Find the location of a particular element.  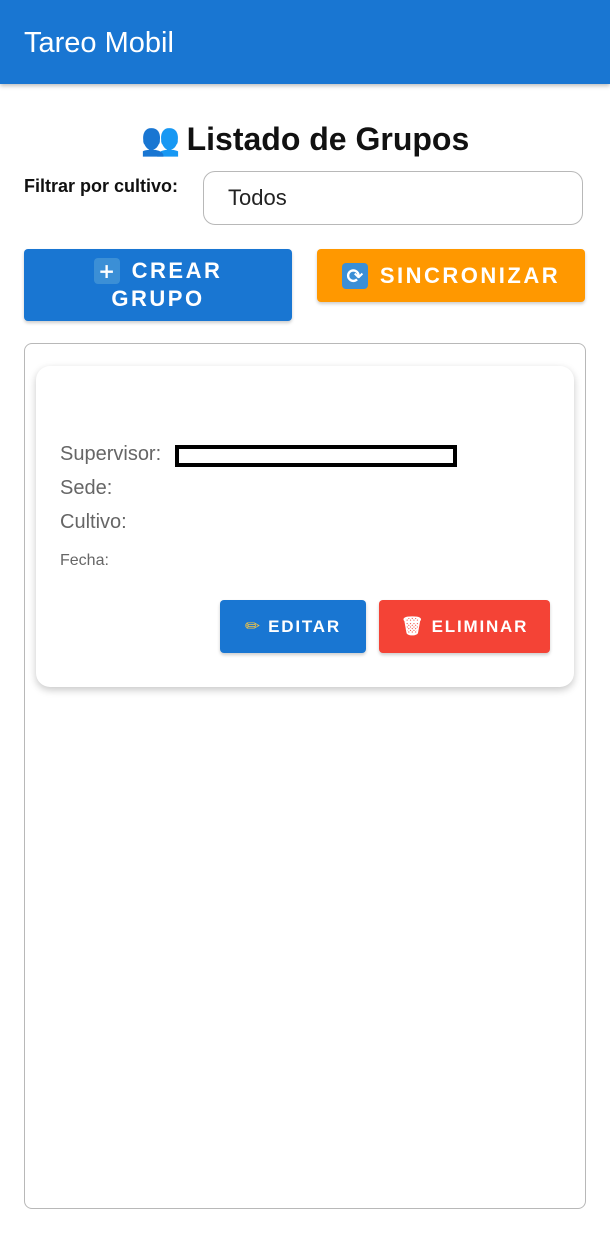

sync-label: SINCRONIZAR is located at coordinates (470, 275).